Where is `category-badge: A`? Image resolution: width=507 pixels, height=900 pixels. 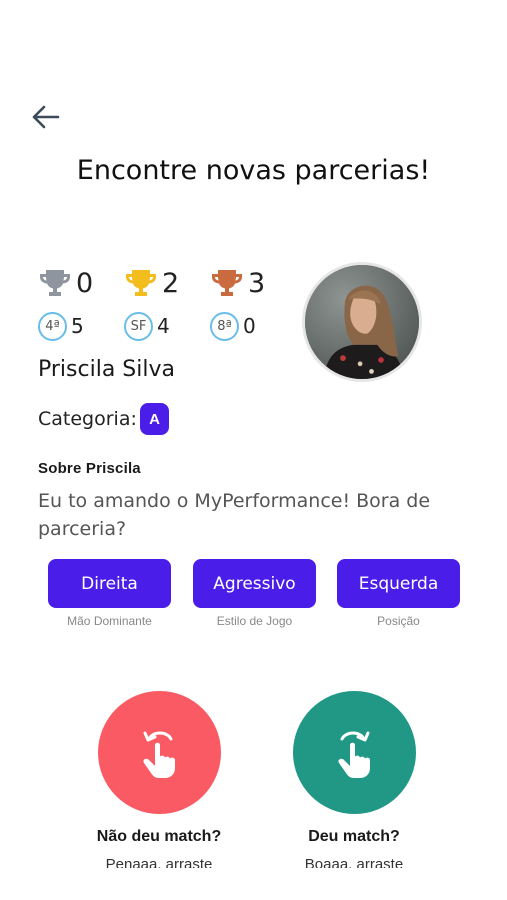 category-badge: A is located at coordinates (154, 419).